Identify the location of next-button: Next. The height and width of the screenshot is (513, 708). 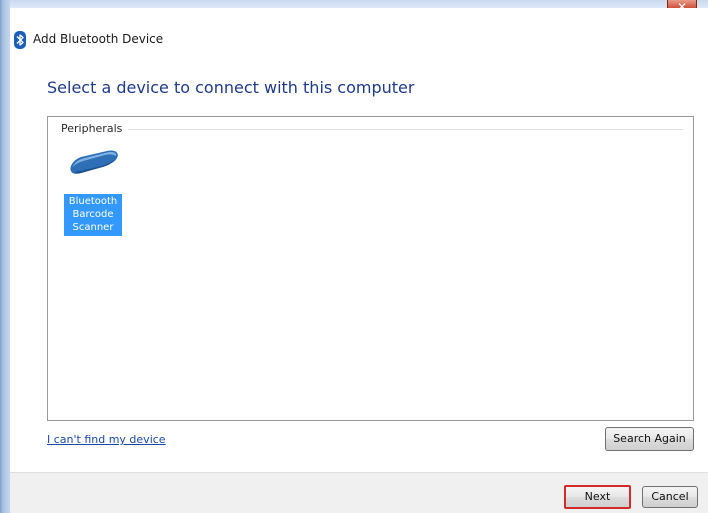
(597, 497).